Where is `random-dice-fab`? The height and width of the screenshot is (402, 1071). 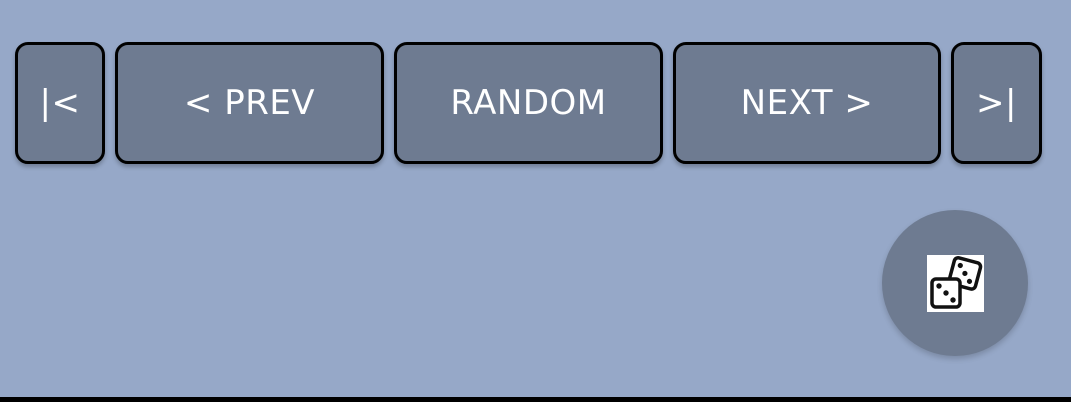
random-dice-fab is located at coordinates (955, 283).